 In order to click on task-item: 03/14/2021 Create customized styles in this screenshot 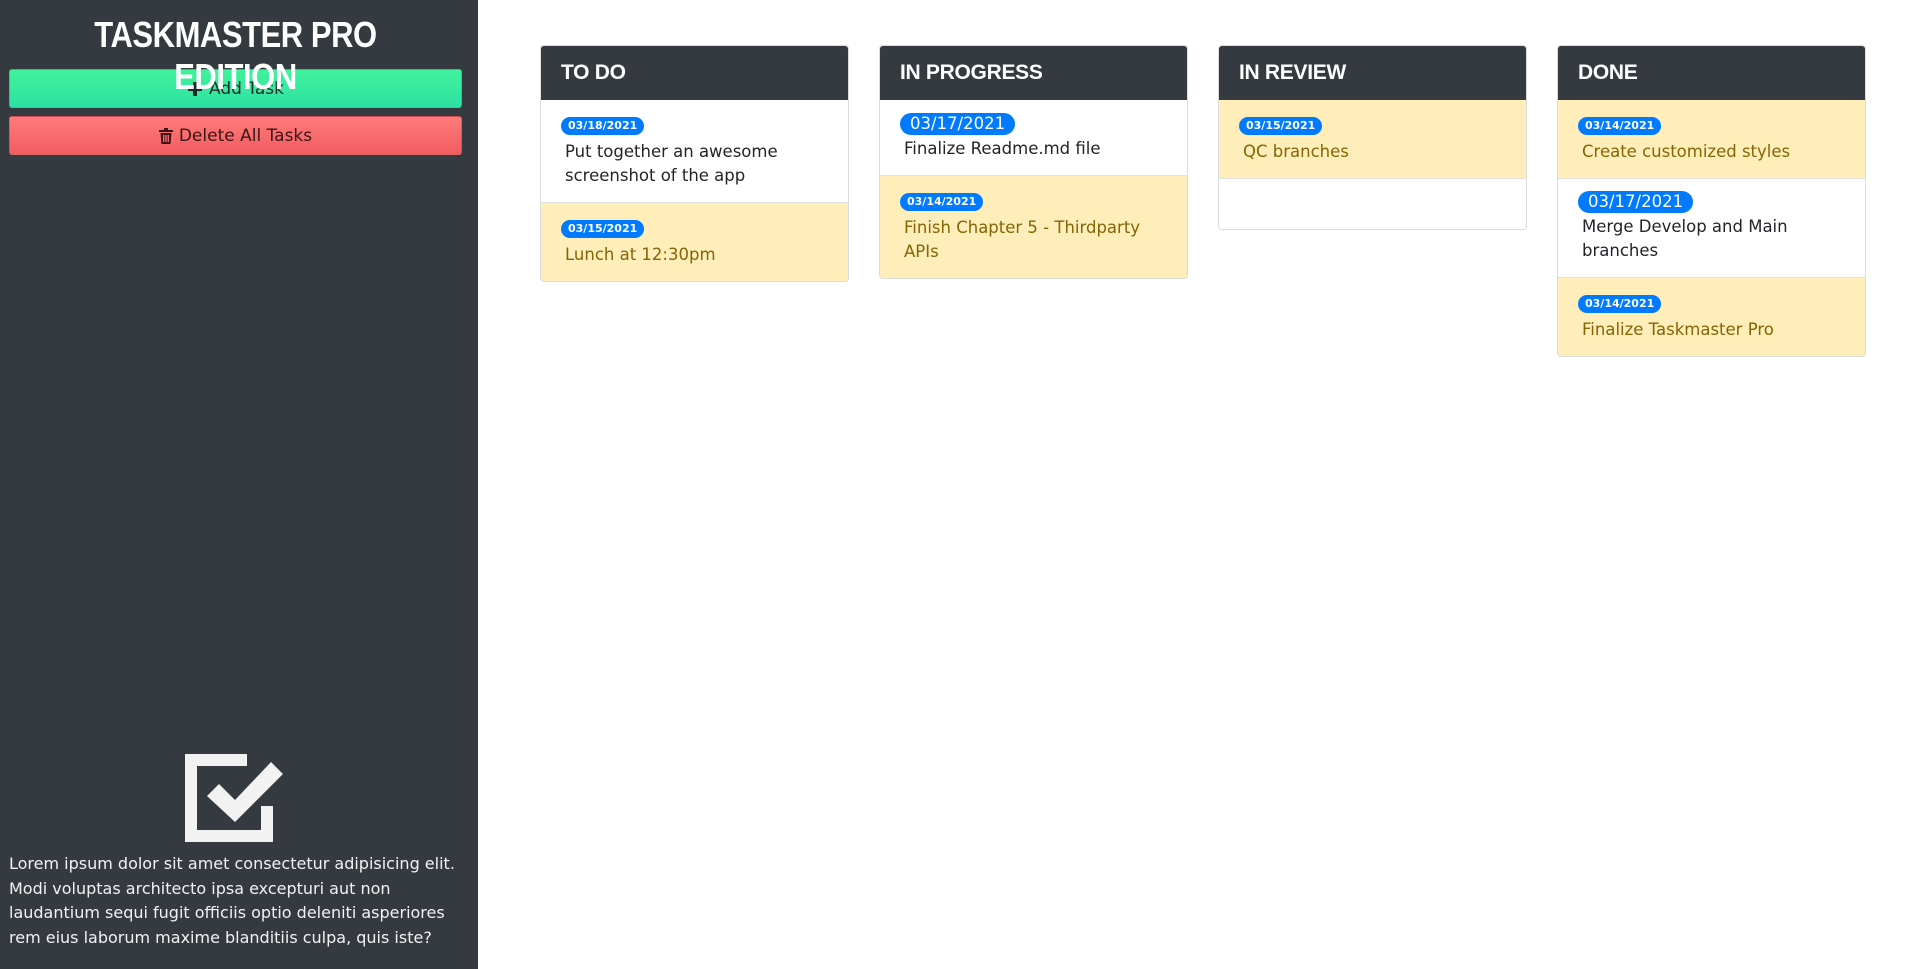, I will do `click(1711, 139)`.